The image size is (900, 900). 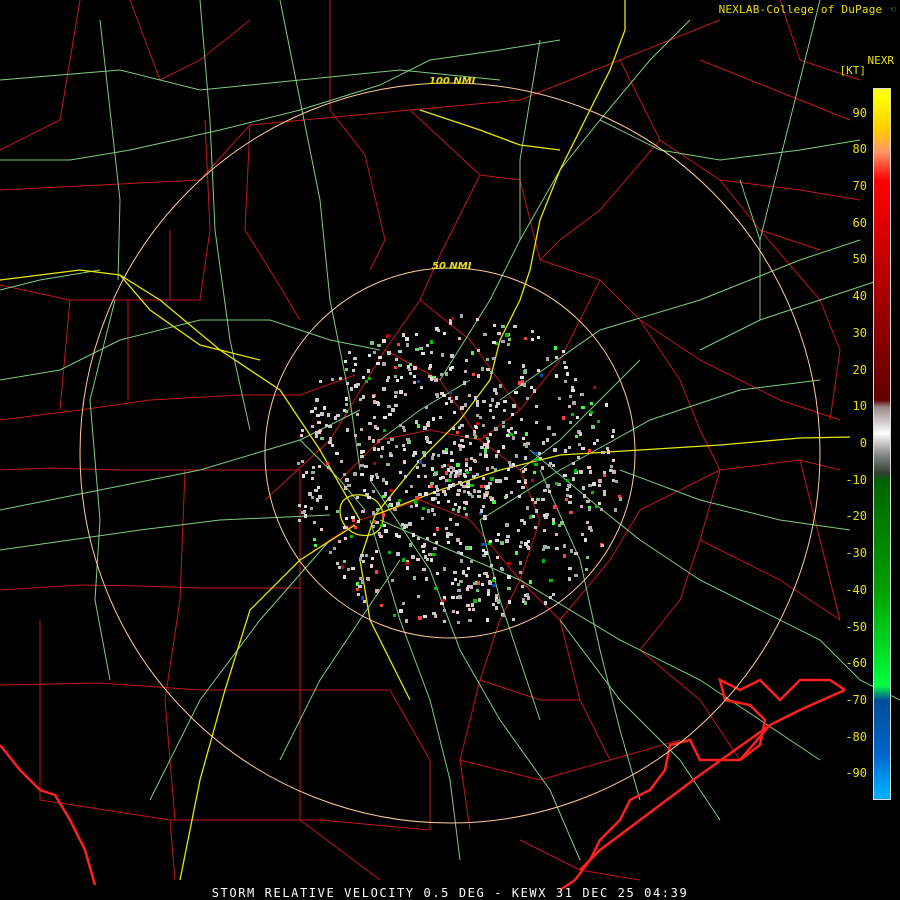 What do you see at coordinates (856, 589) in the screenshot?
I see `scale-label: -40` at bounding box center [856, 589].